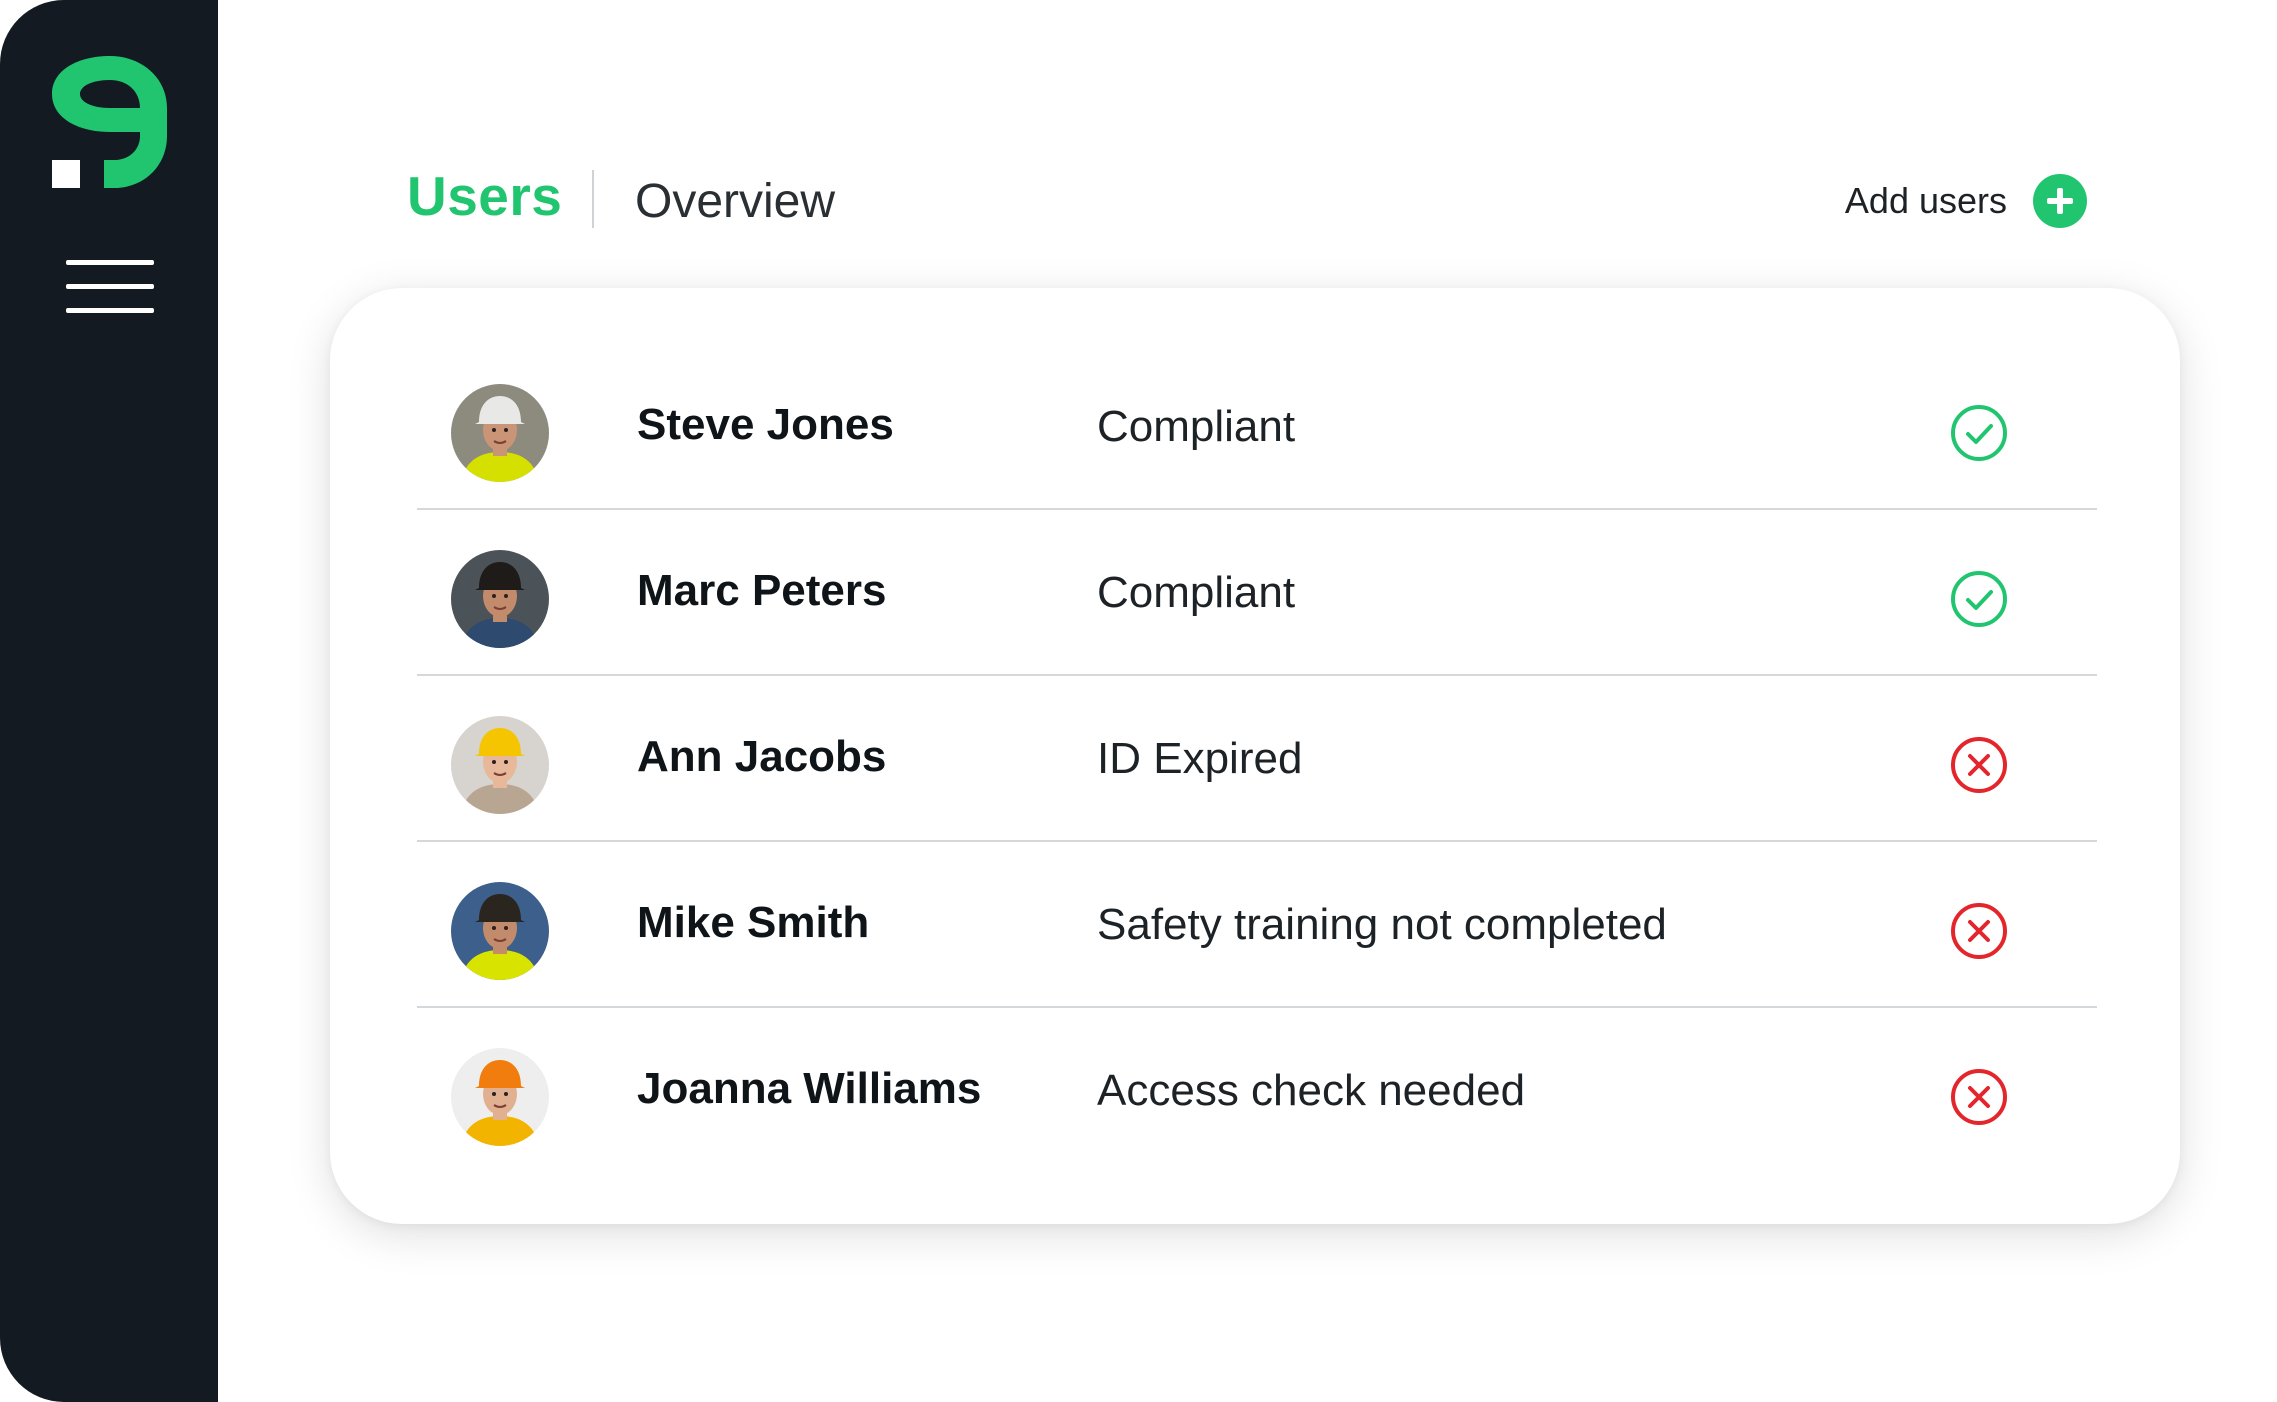  I want to click on user-row: Mike Smith Safety training not completed, so click(1257, 925).